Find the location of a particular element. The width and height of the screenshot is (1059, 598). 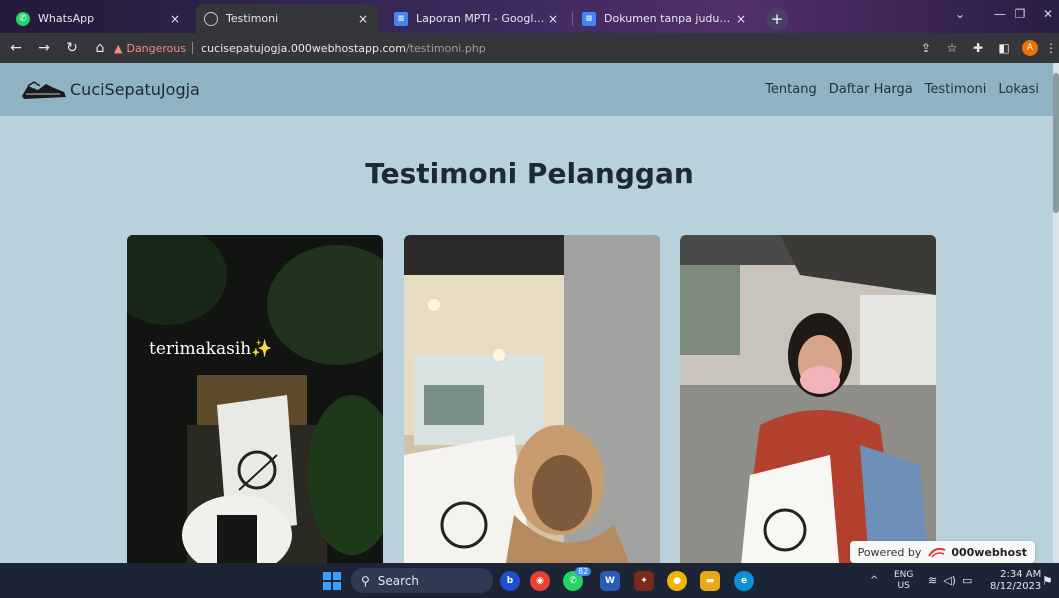

globe-icon is located at coordinates (211, 18).